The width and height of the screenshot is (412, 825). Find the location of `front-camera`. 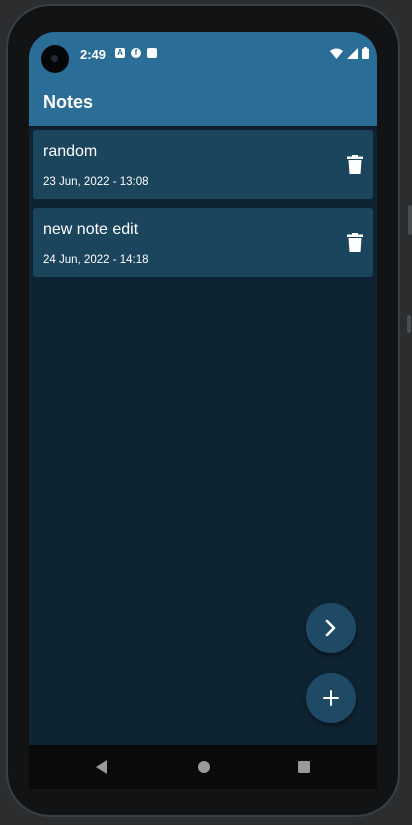

front-camera is located at coordinates (55, 59).